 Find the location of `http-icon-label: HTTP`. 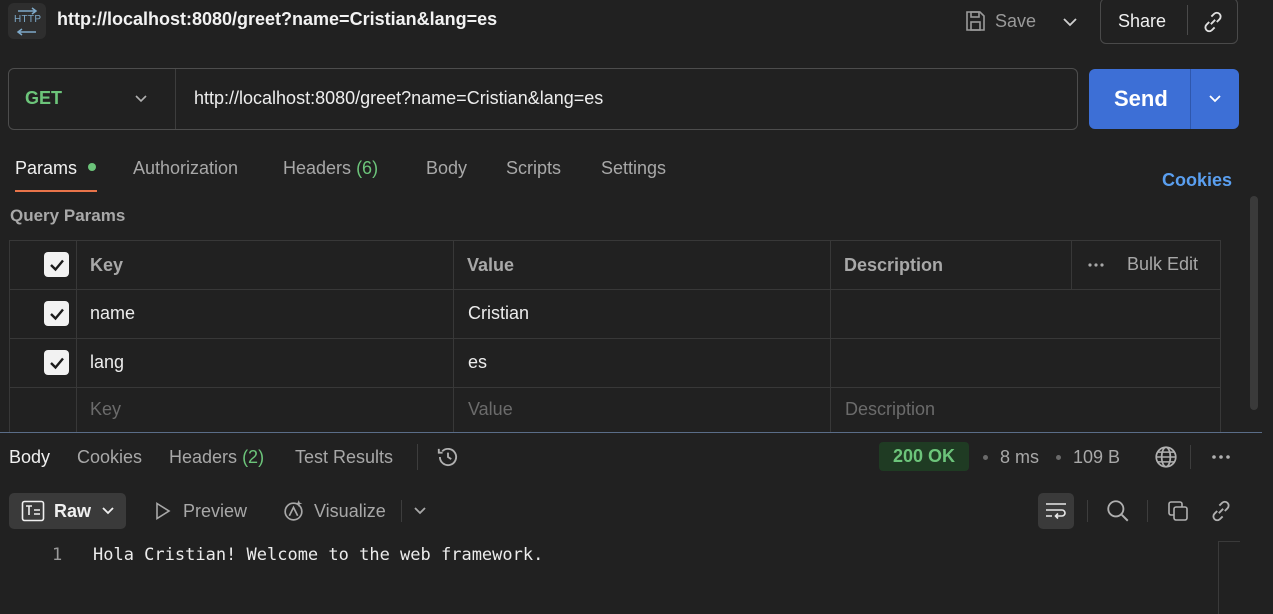

http-icon-label: HTTP is located at coordinates (28, 19).